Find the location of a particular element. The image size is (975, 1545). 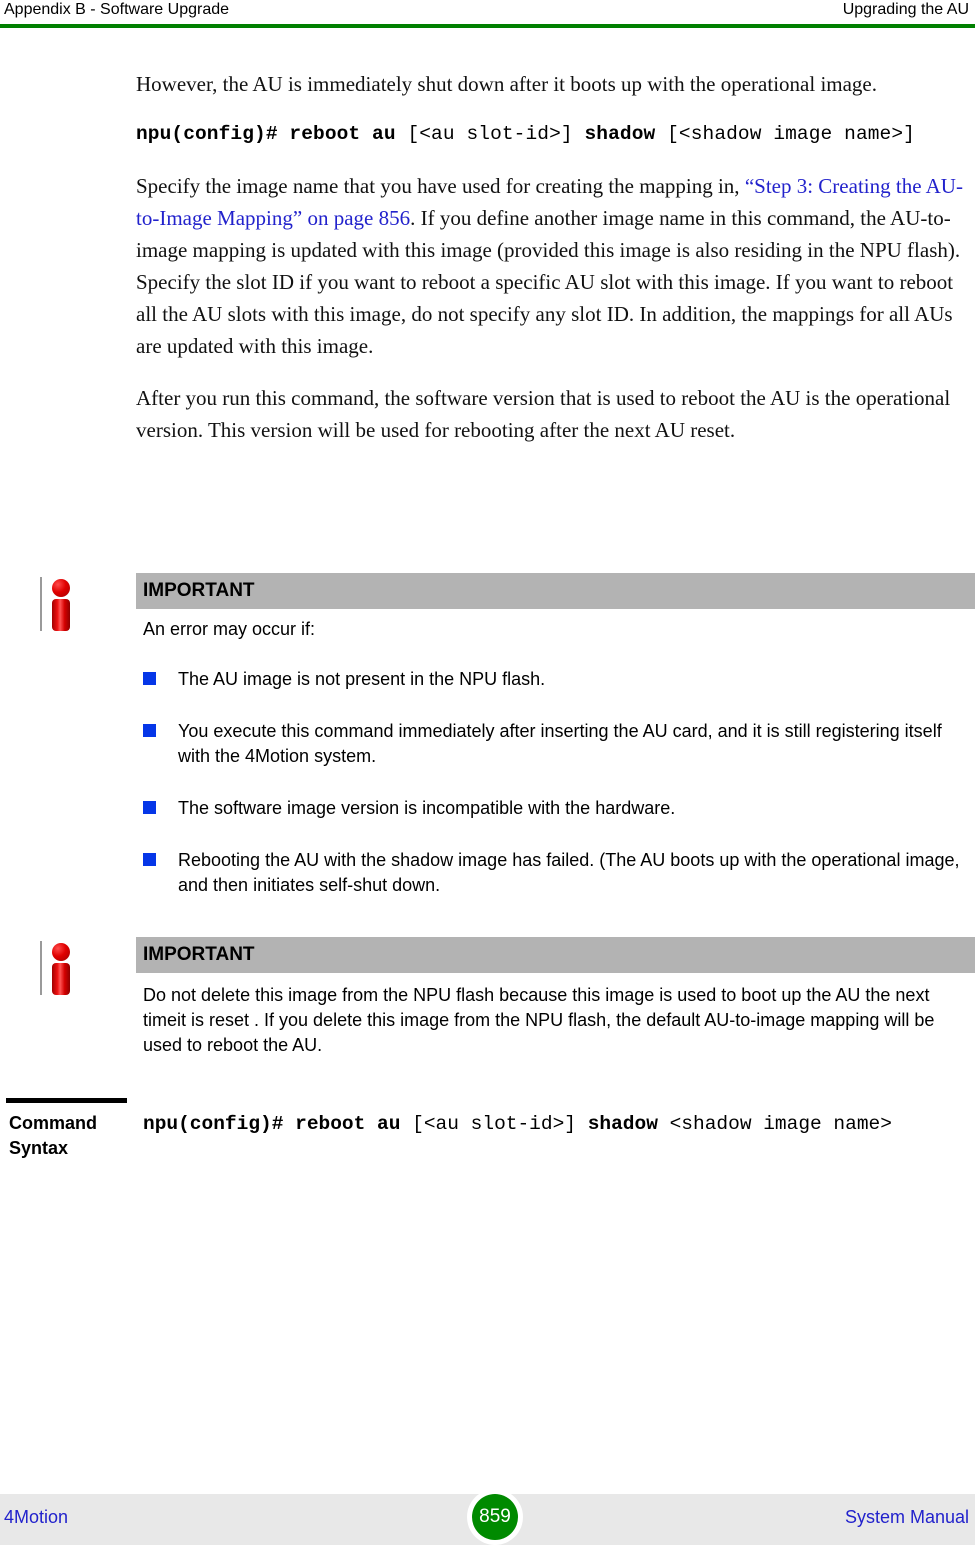

header-right-text: Upgrading the AU is located at coordinates (905, 9).